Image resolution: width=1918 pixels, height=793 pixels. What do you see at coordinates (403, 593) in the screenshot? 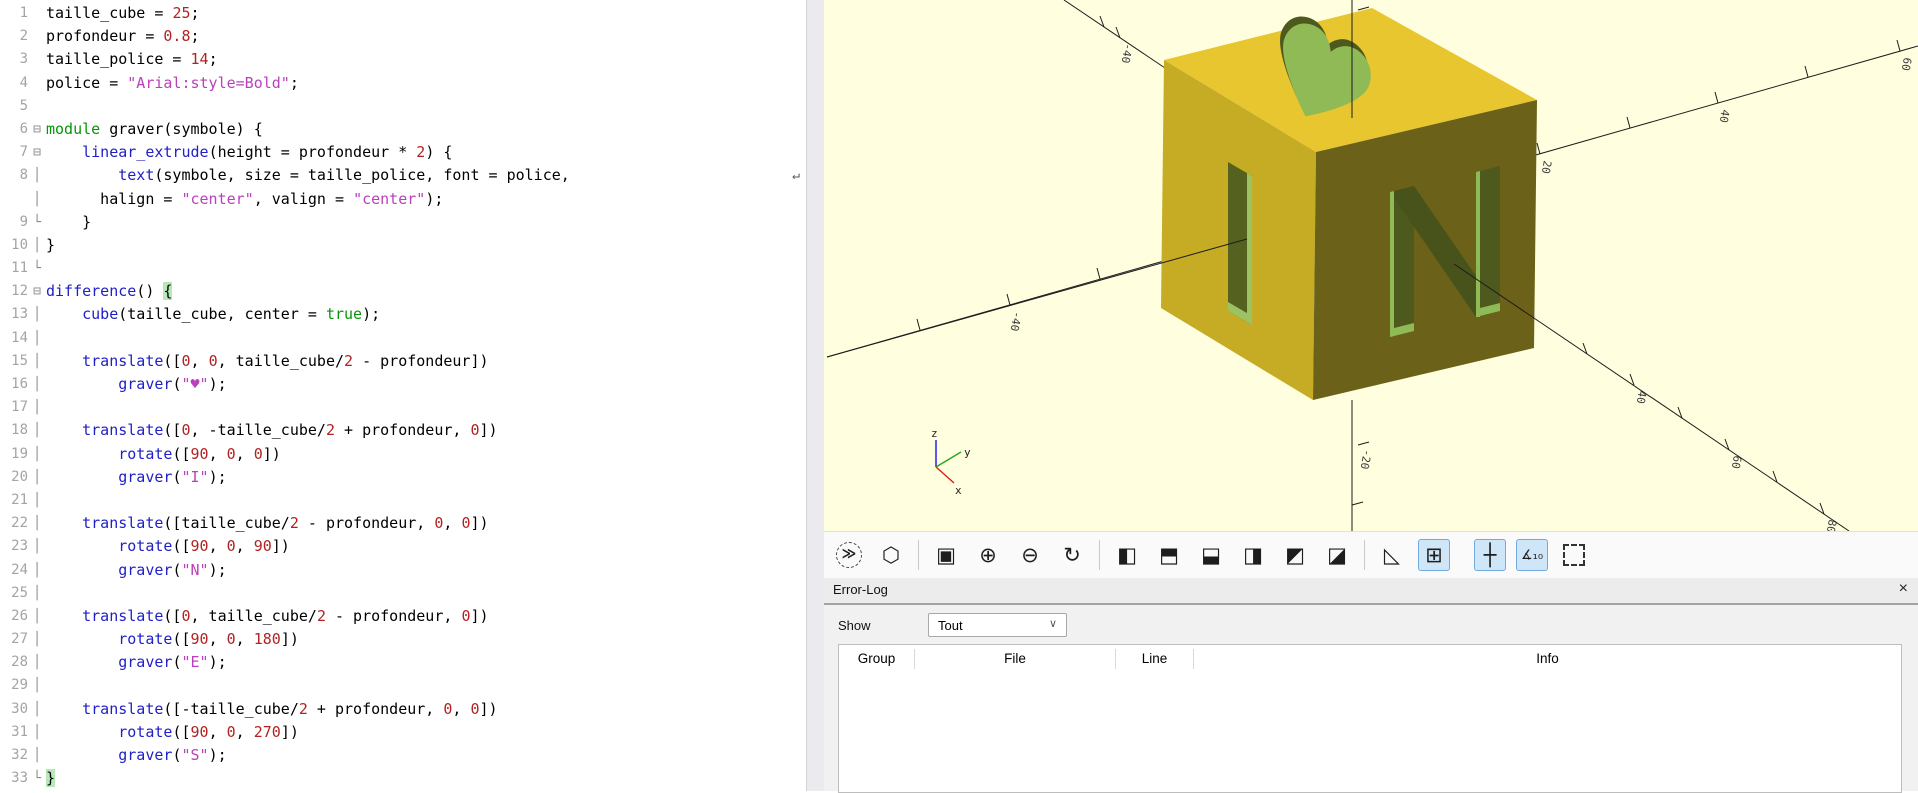
I see `code-line: 25 │` at bounding box center [403, 593].